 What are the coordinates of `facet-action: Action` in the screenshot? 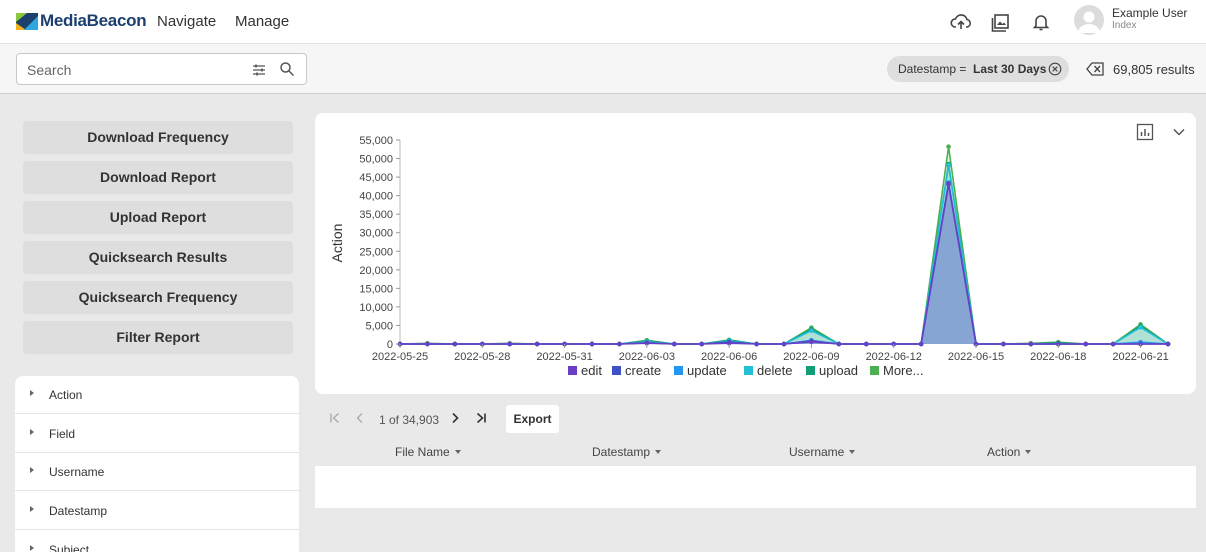 It's located at (157, 395).